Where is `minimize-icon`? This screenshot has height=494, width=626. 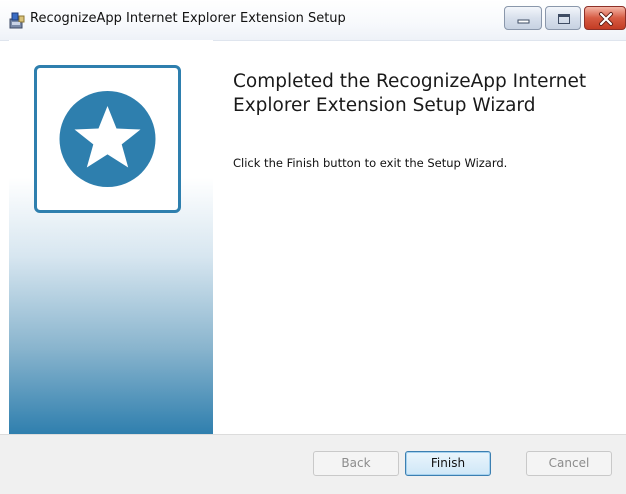 minimize-icon is located at coordinates (523, 21).